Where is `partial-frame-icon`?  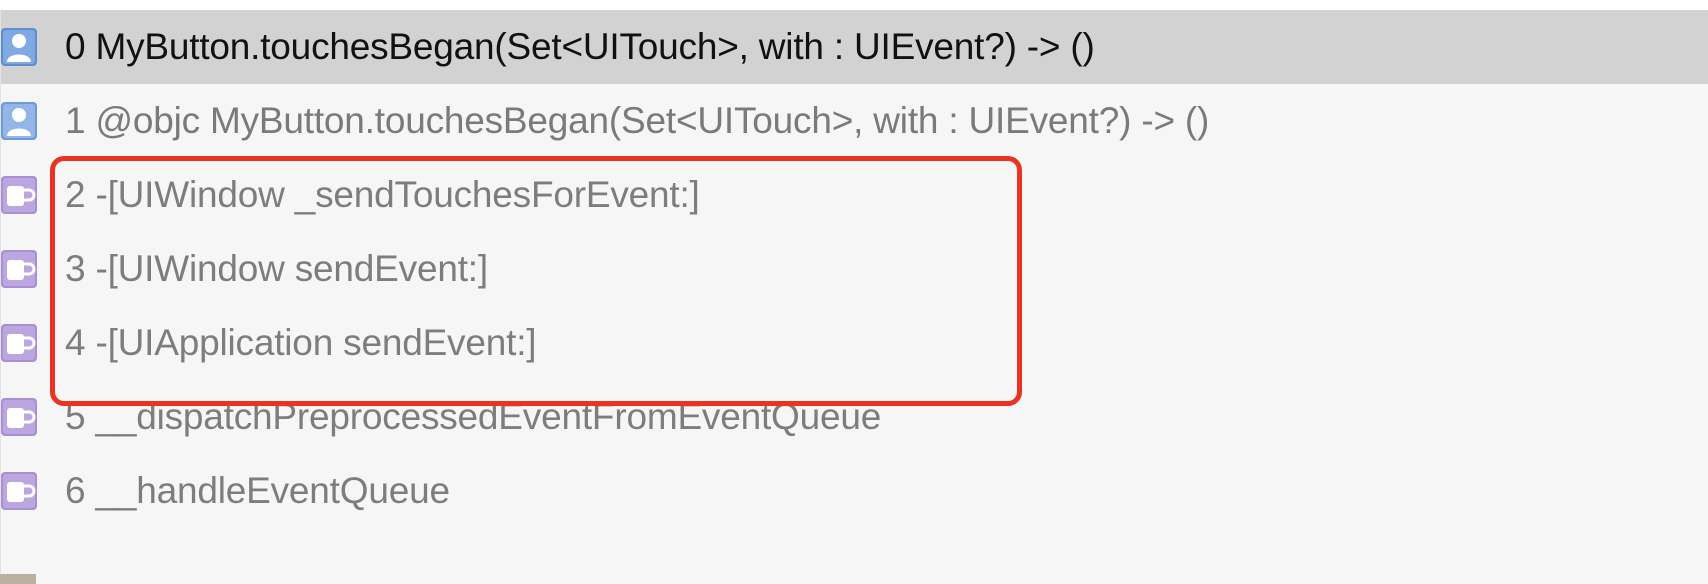
partial-frame-icon is located at coordinates (18, 579).